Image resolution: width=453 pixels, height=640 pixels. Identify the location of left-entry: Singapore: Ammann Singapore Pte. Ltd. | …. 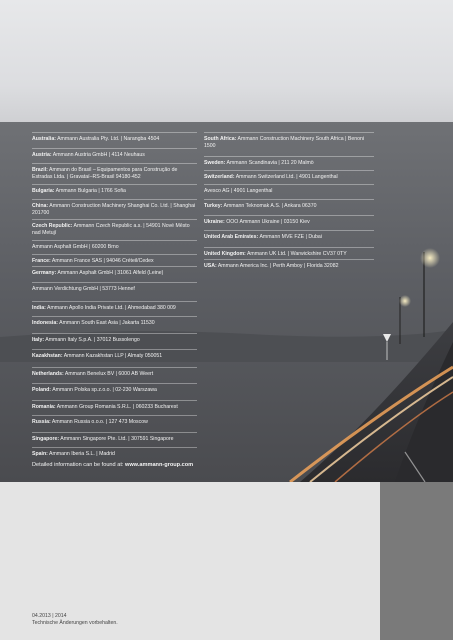
(114, 439).